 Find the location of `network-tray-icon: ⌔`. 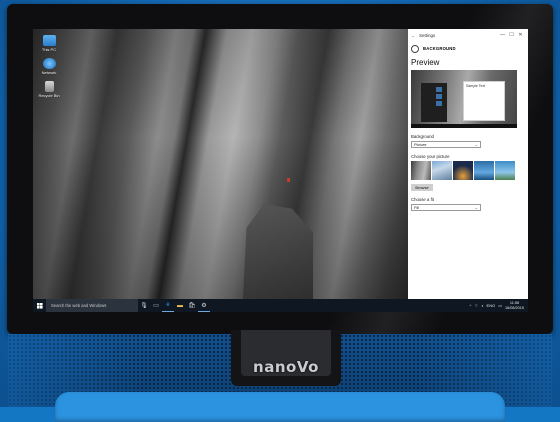

network-tray-icon: ⌔ is located at coordinates (476, 306).